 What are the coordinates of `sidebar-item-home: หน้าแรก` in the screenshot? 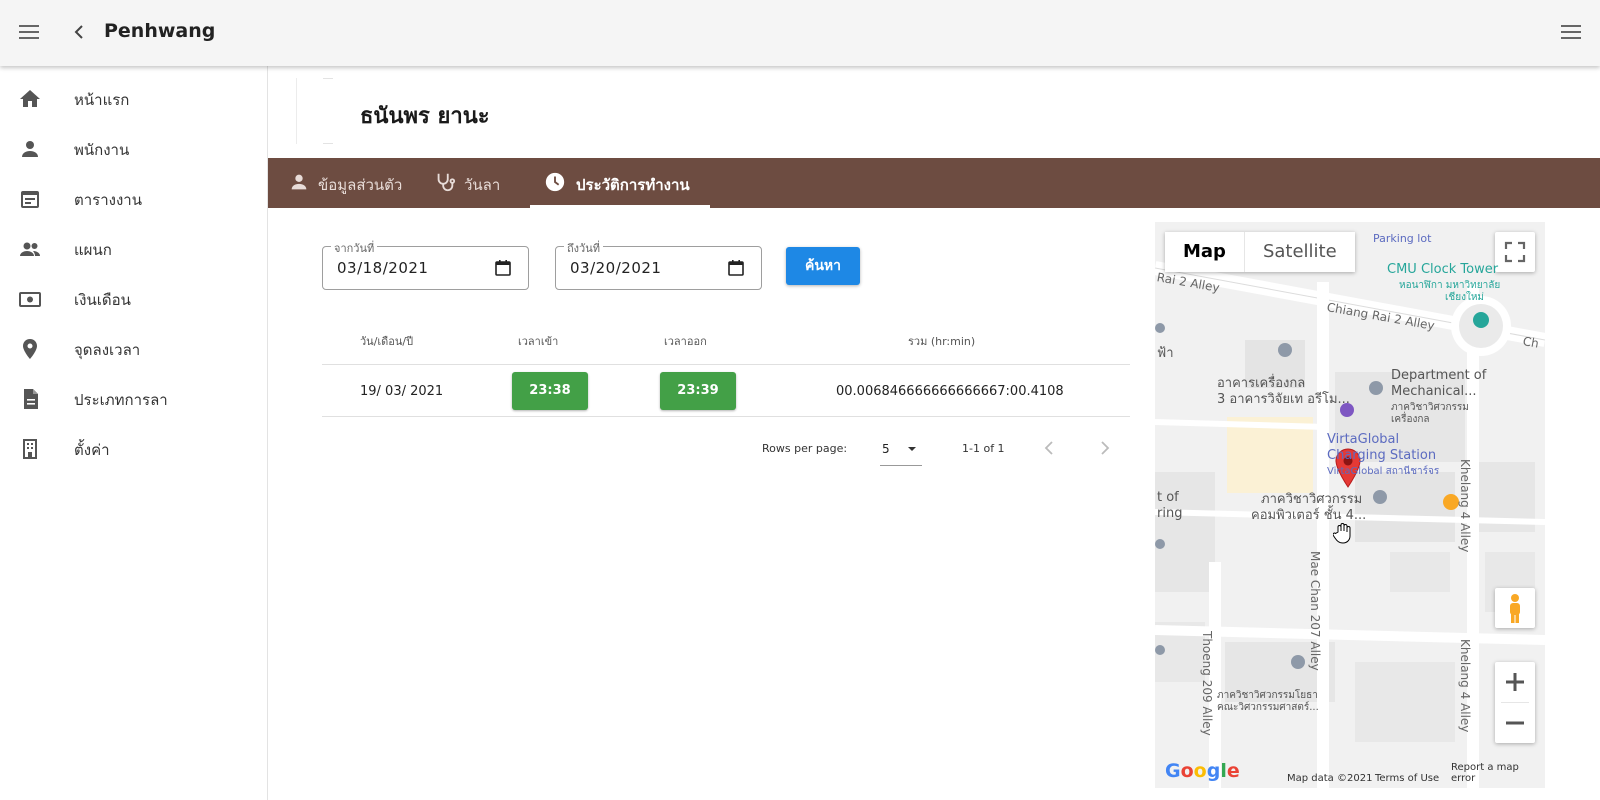 It's located at (134, 99).